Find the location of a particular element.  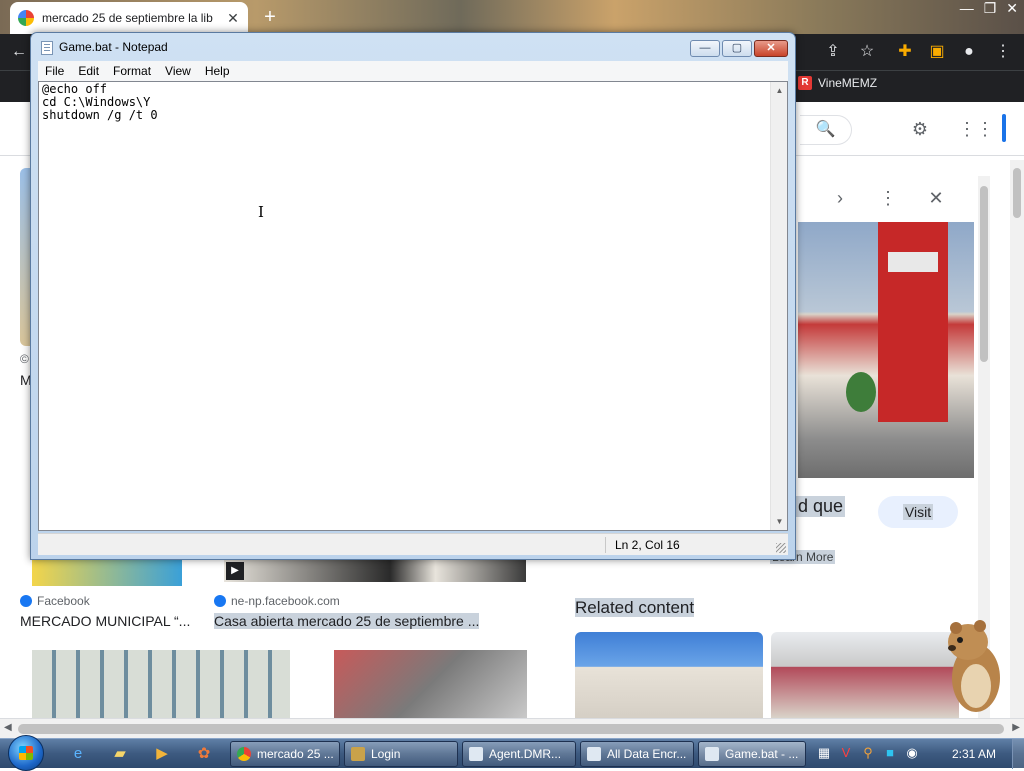

minimize-icon: — is located at coordinates (967, 8).